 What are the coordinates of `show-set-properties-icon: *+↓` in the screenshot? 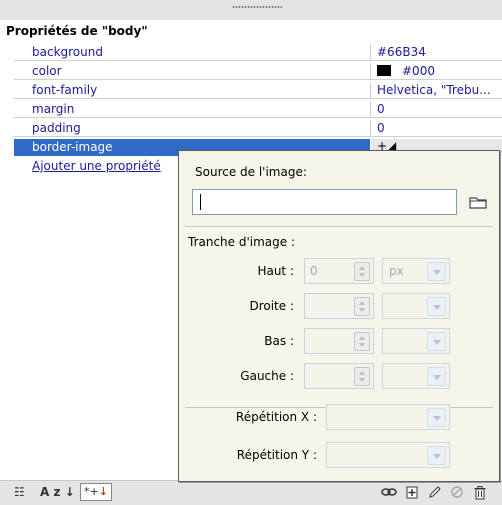 It's located at (96, 492).